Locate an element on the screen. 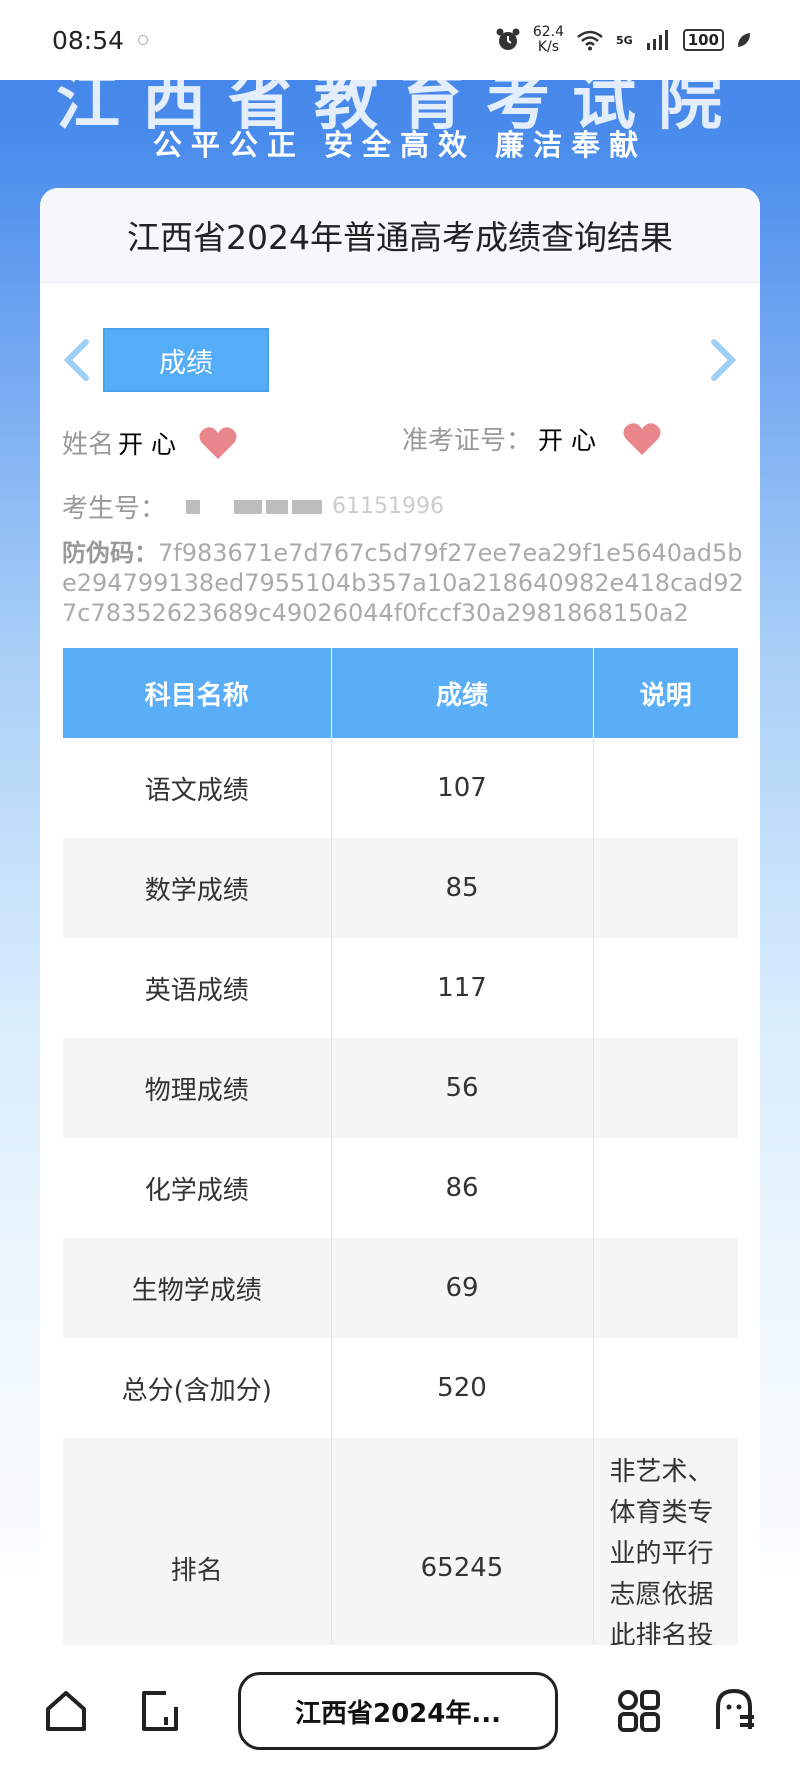 Image resolution: width=800 pixels, height=1776 pixels. net-speed: 62.4 K/s is located at coordinates (548, 40).